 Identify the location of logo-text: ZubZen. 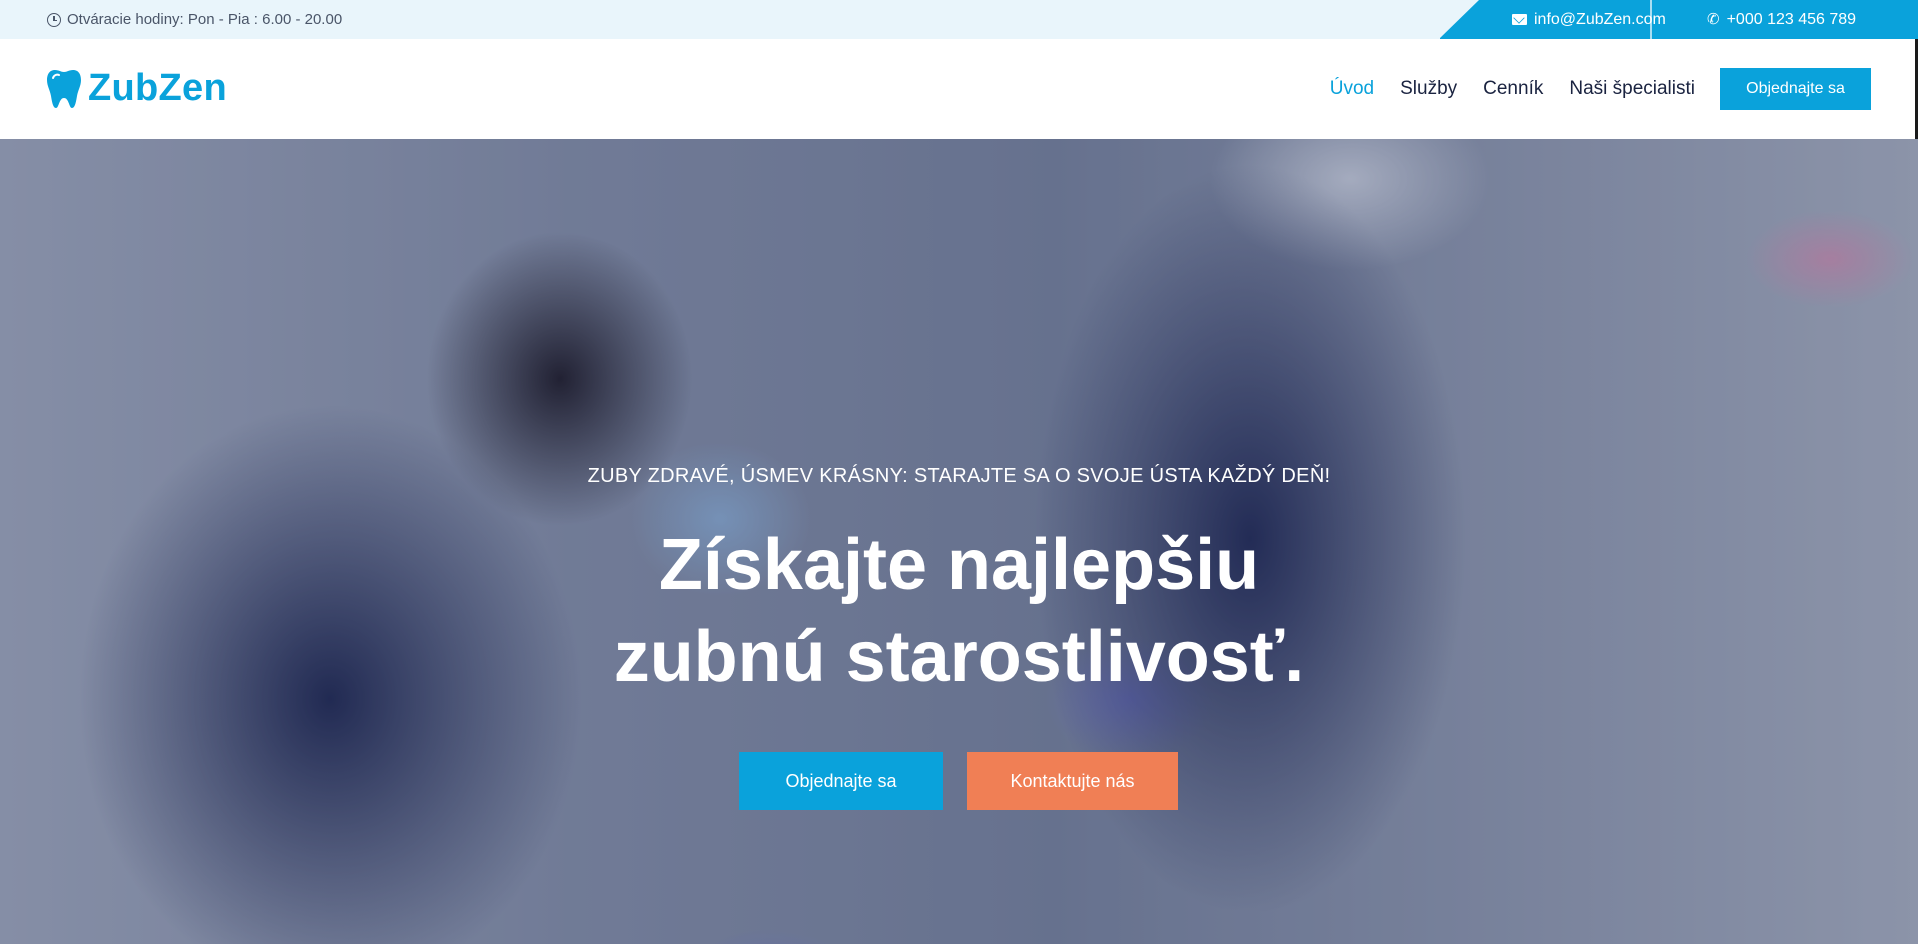
(157, 88).